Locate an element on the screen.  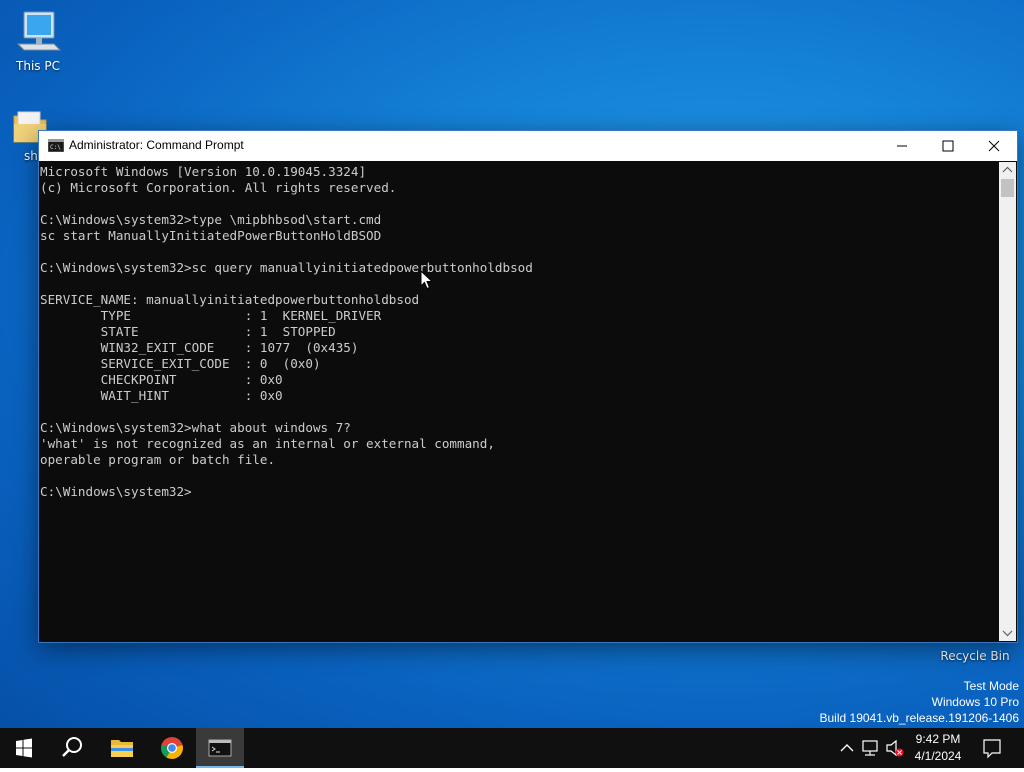
file-explorer-button is located at coordinates (122, 748).